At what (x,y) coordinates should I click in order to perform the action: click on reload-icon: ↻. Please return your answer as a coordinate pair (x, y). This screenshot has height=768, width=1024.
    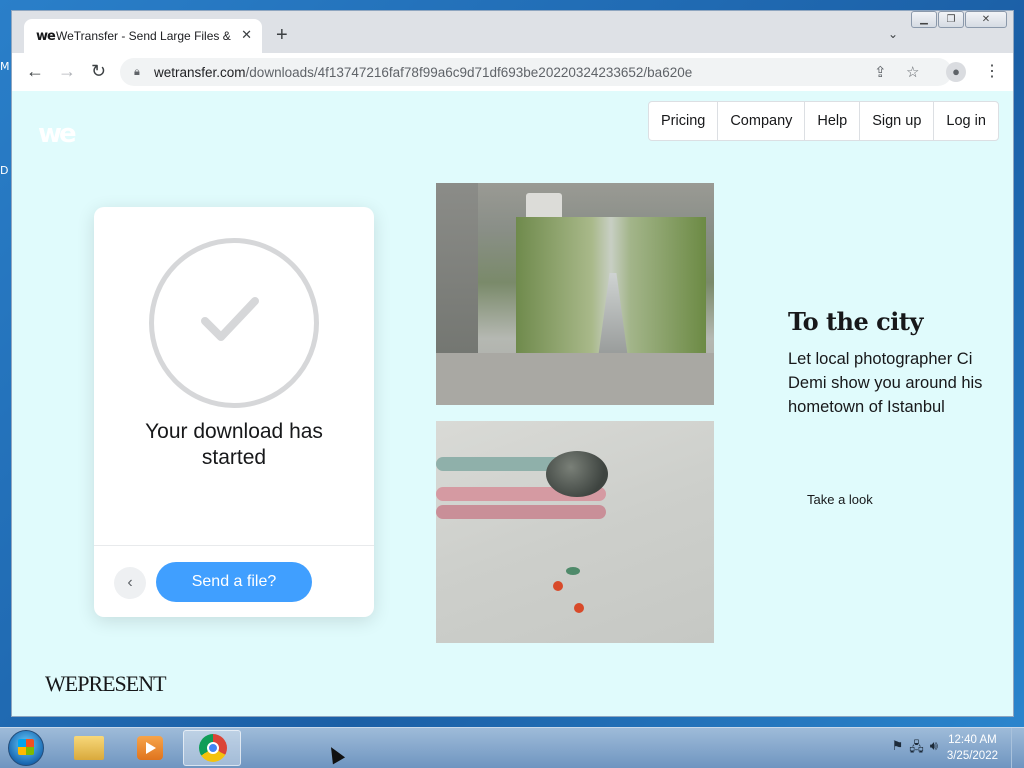
    Looking at the image, I should click on (98, 71).